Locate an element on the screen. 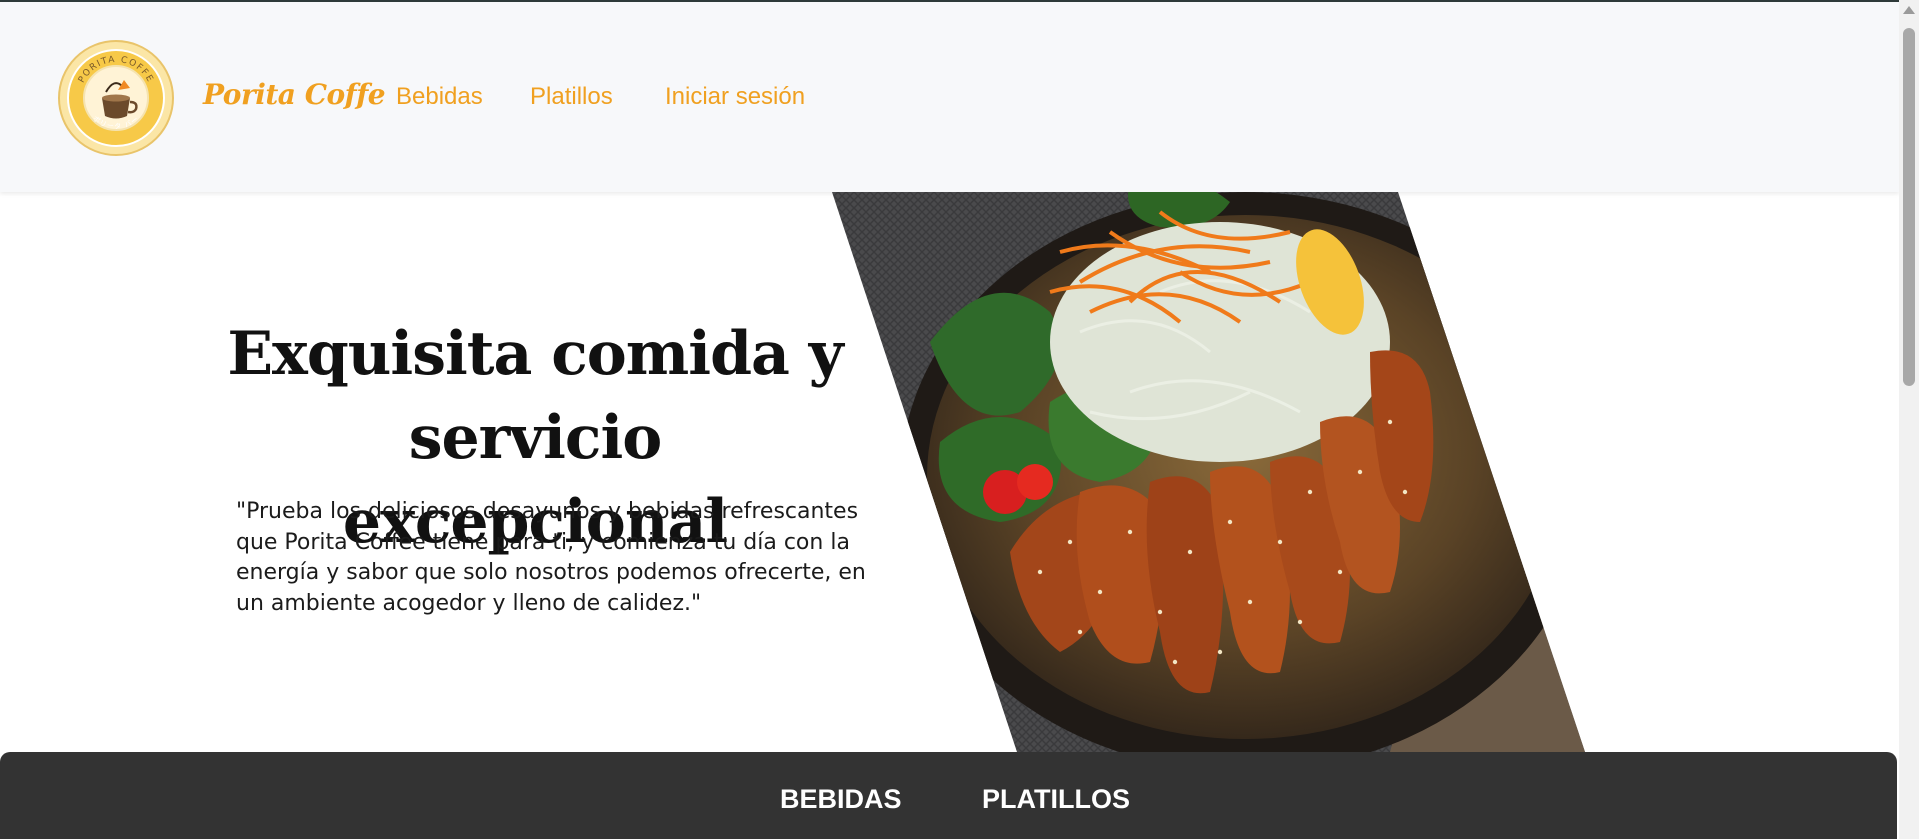 The width and height of the screenshot is (1919, 839). category-bar: BEBIDAS PLATILLOS is located at coordinates (948, 795).